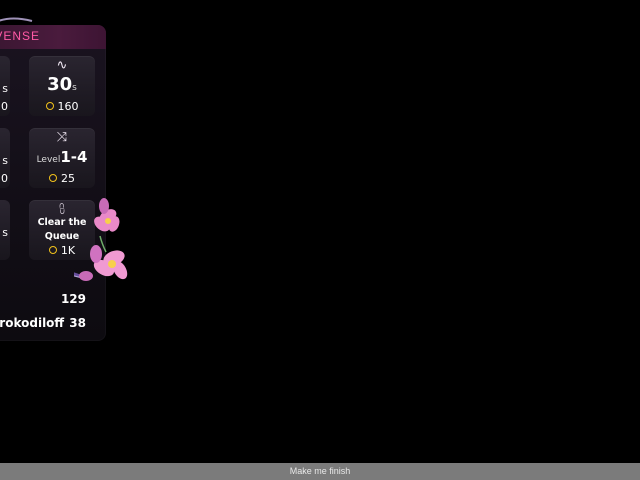  I want to click on tile-value-number: 1-4, so click(74, 157).